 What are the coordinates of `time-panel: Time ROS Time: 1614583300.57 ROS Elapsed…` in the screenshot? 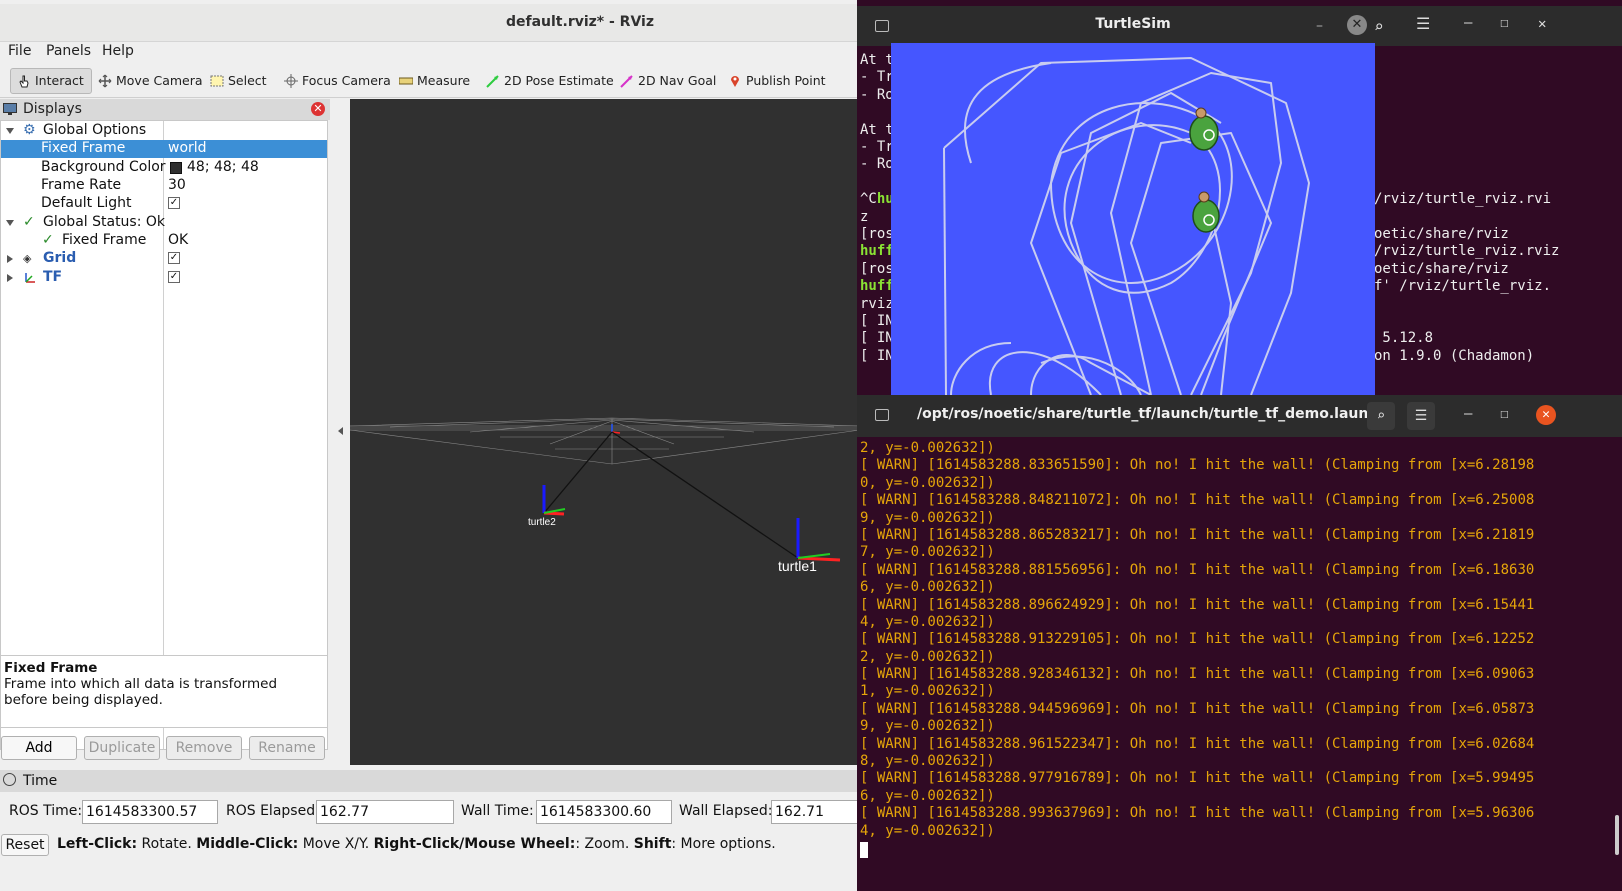 It's located at (430, 830).